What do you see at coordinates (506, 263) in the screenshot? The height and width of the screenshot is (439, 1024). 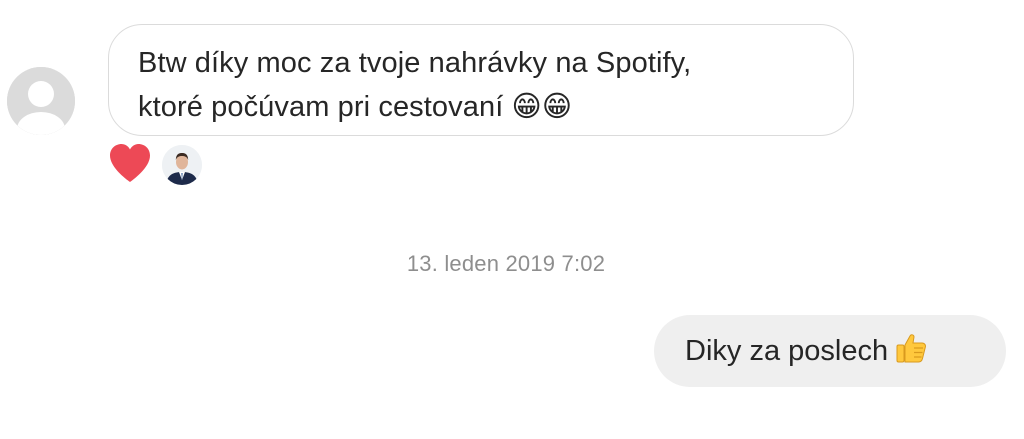 I see `message-timestamp: 13. leden 2019 7:02` at bounding box center [506, 263].